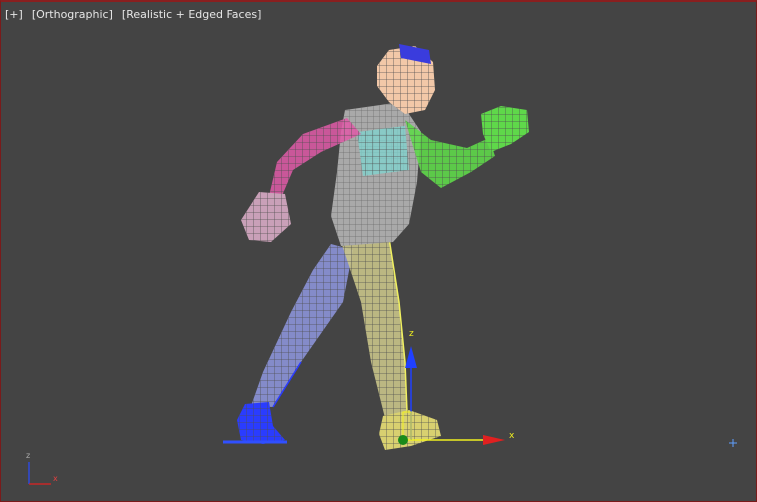 The width and height of the screenshot is (757, 502). What do you see at coordinates (505, 129) in the screenshot?
I see `right-hand-mesh` at bounding box center [505, 129].